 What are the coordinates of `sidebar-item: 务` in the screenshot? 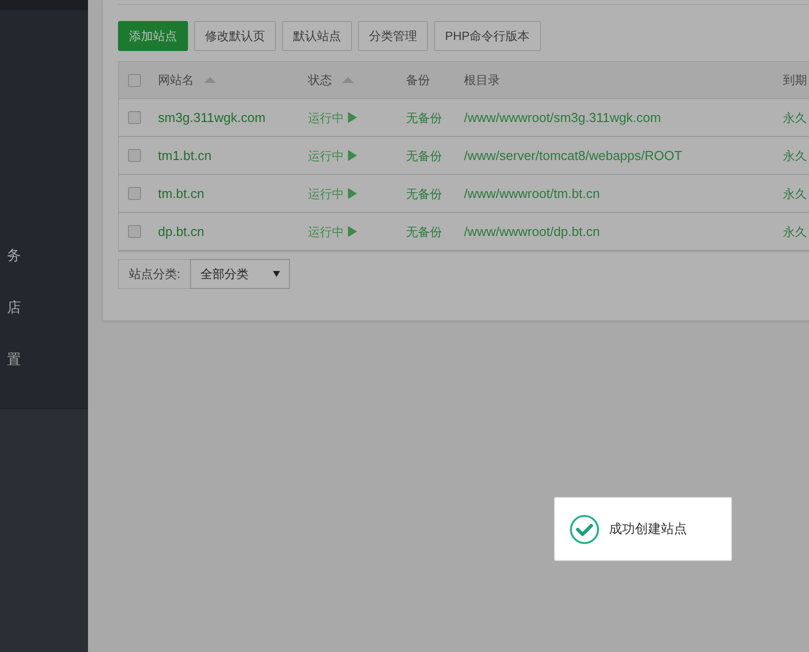 It's located at (14, 255).